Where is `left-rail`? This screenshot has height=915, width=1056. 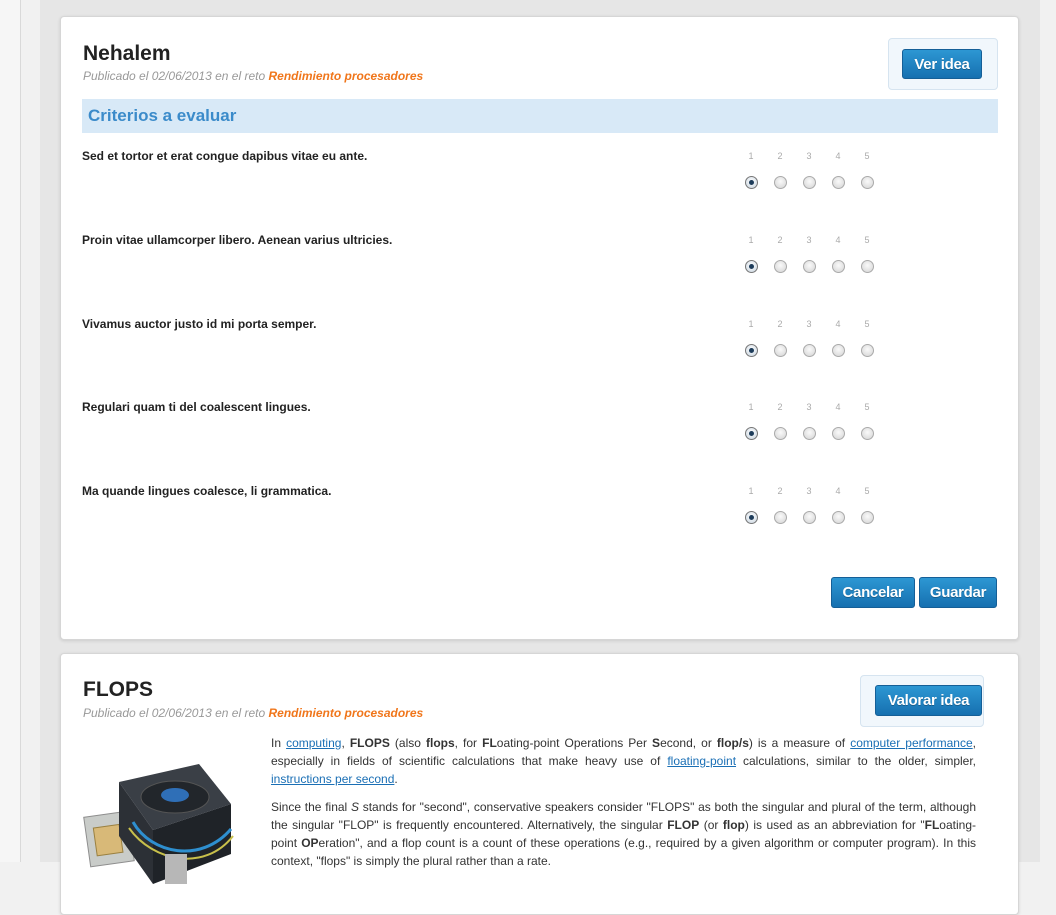
left-rail is located at coordinates (10, 431).